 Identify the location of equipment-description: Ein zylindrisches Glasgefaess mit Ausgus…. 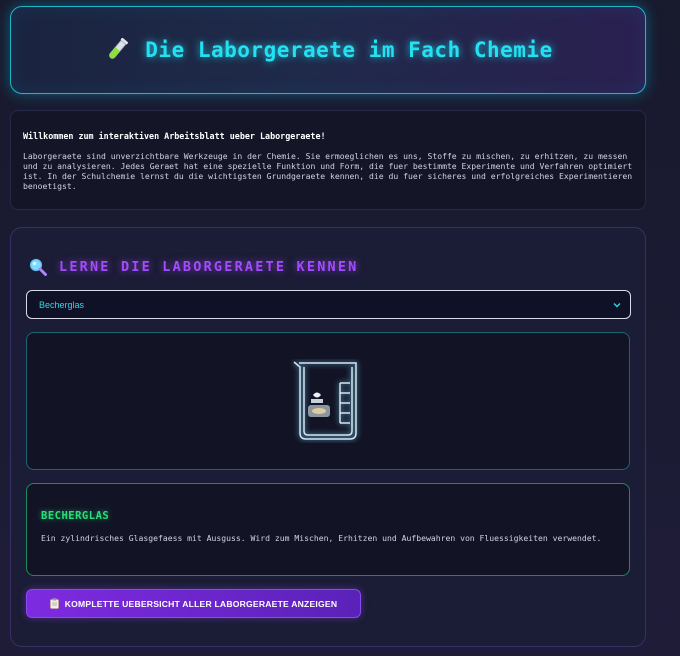
(321, 538).